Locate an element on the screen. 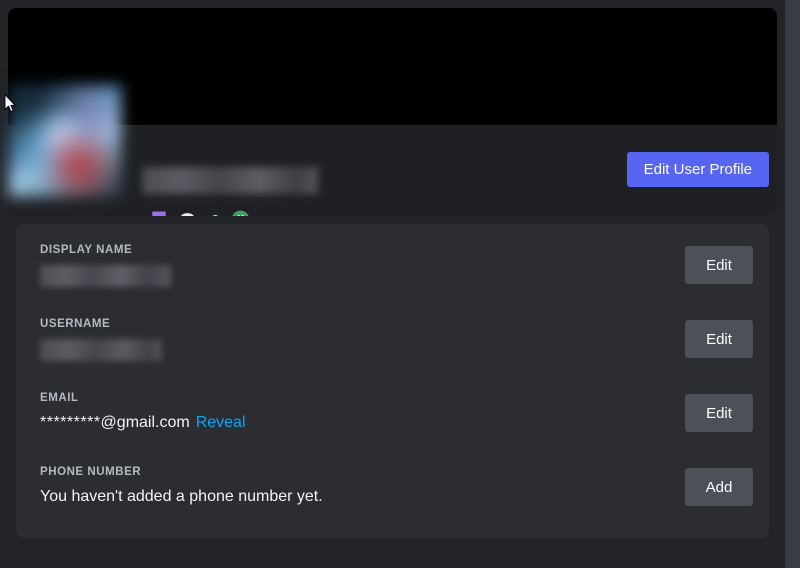 The width and height of the screenshot is (800, 568). email-row: EMAIL *********@gmail.com Reveal Edit is located at coordinates (396, 416).